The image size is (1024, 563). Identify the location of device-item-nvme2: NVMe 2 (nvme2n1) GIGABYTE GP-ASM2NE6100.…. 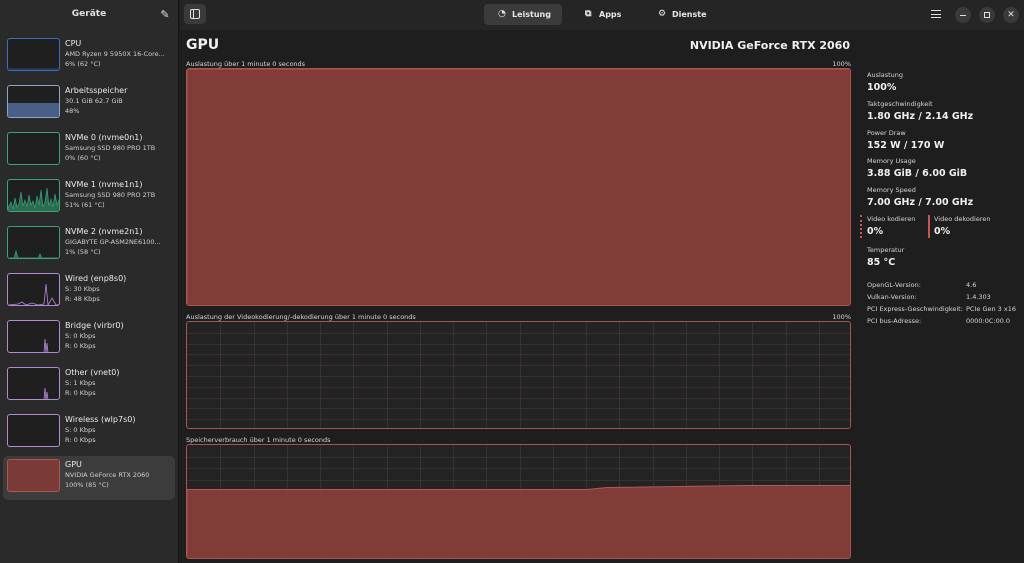
(89, 245).